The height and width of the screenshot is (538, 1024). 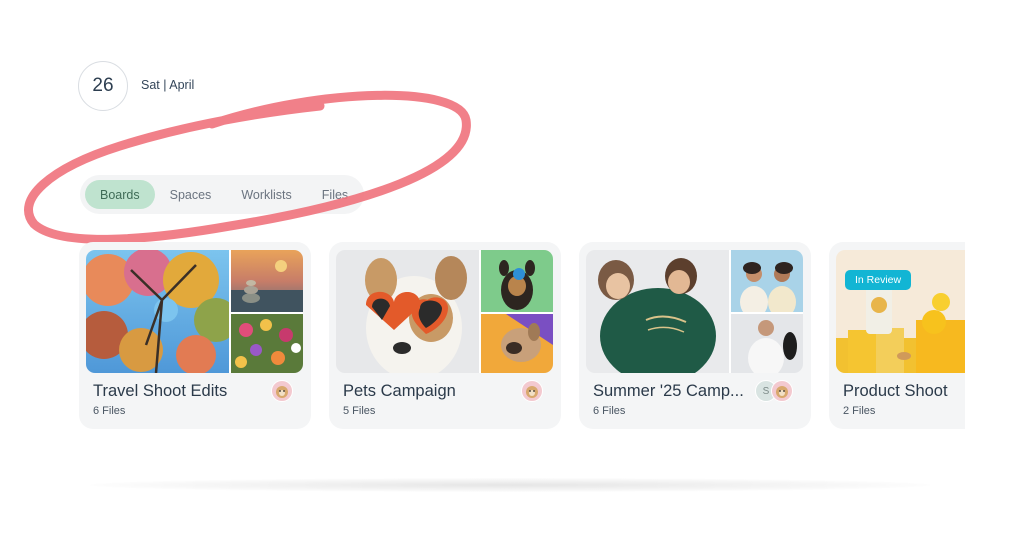 I want to click on board-members: S, so click(x=774, y=391).